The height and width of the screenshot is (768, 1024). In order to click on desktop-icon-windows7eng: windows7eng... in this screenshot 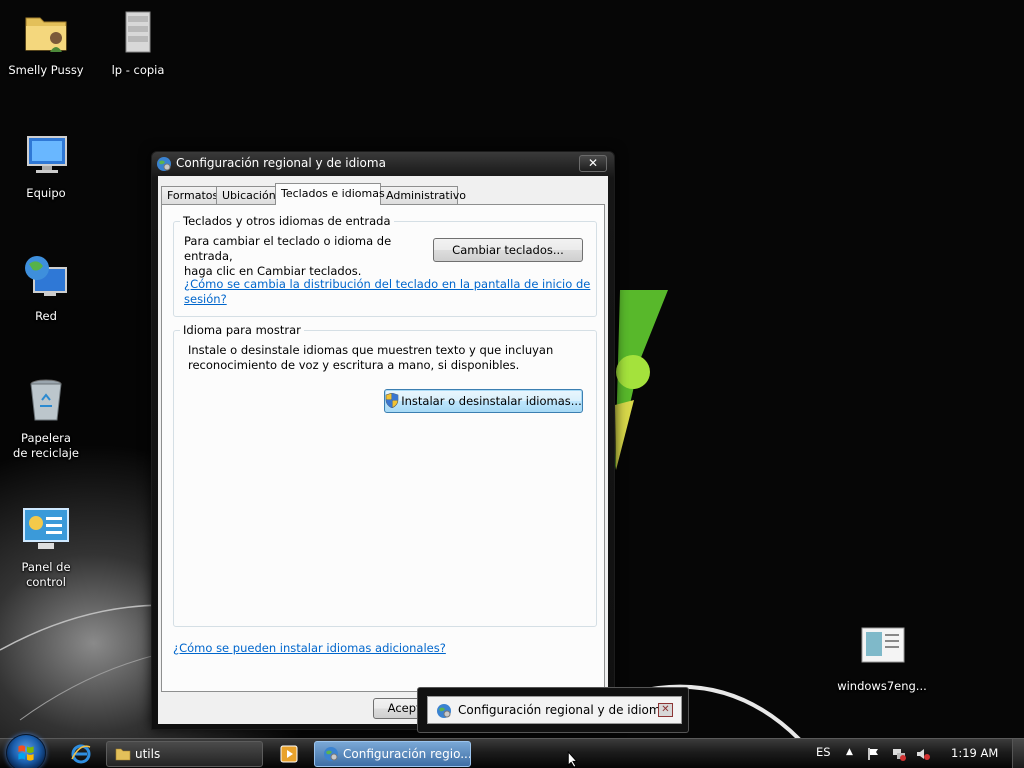, I will do `click(882, 659)`.